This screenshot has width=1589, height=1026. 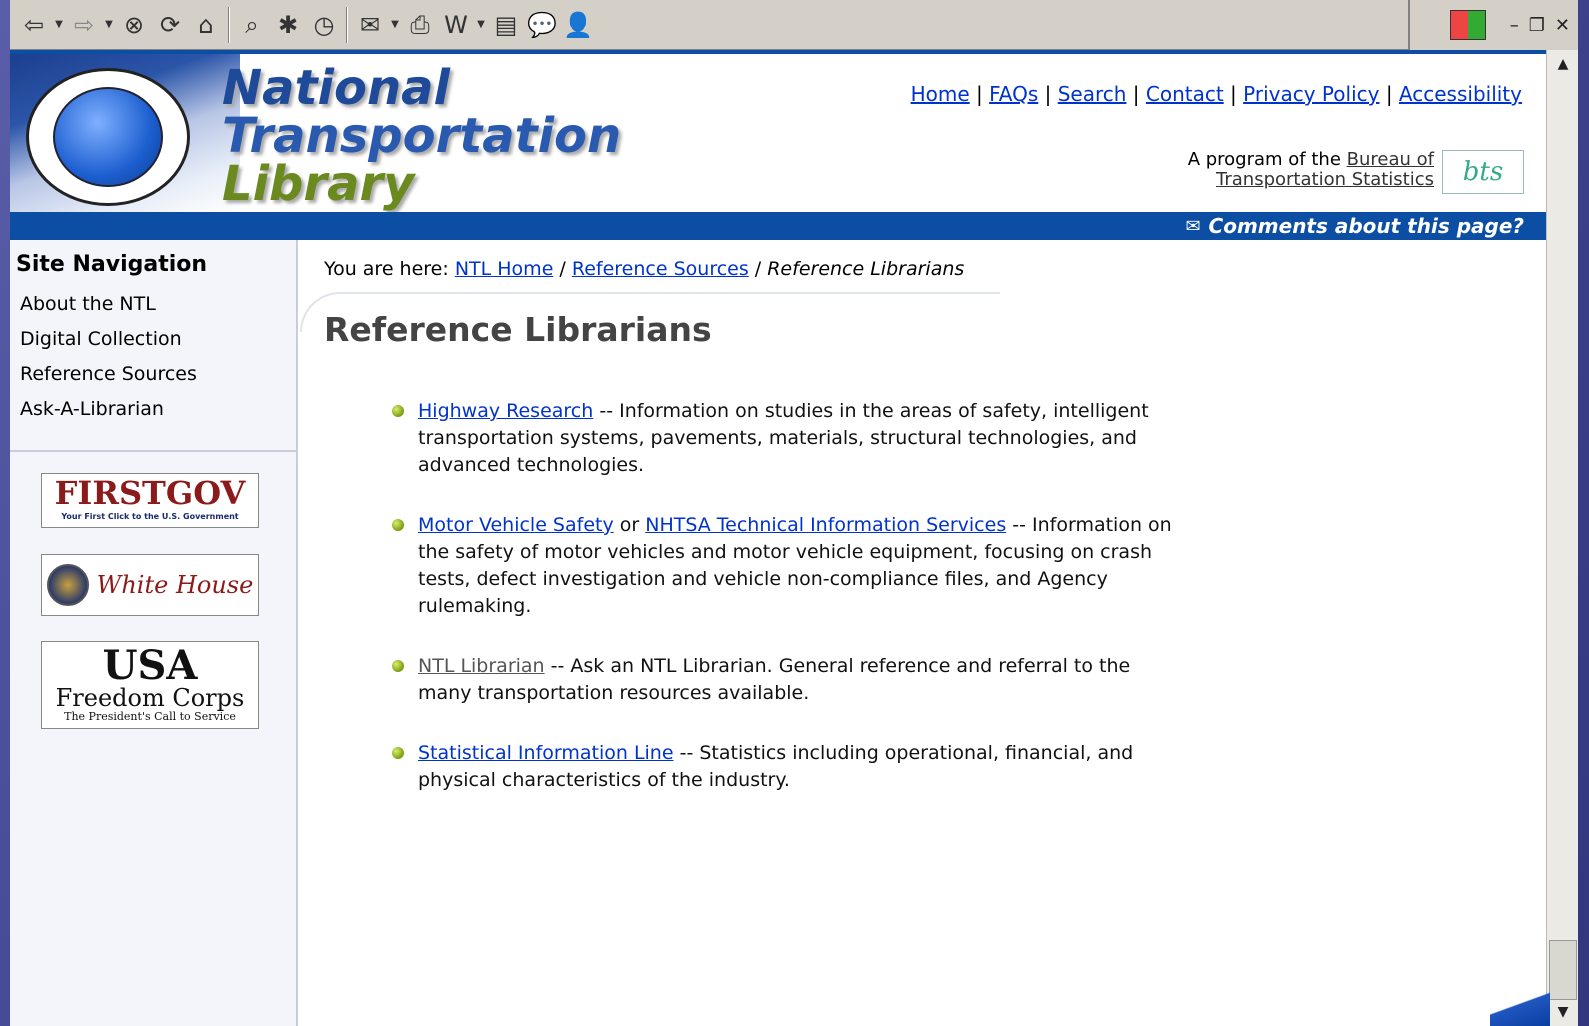 I want to click on print-icon: ⎙, so click(x=420, y=25).